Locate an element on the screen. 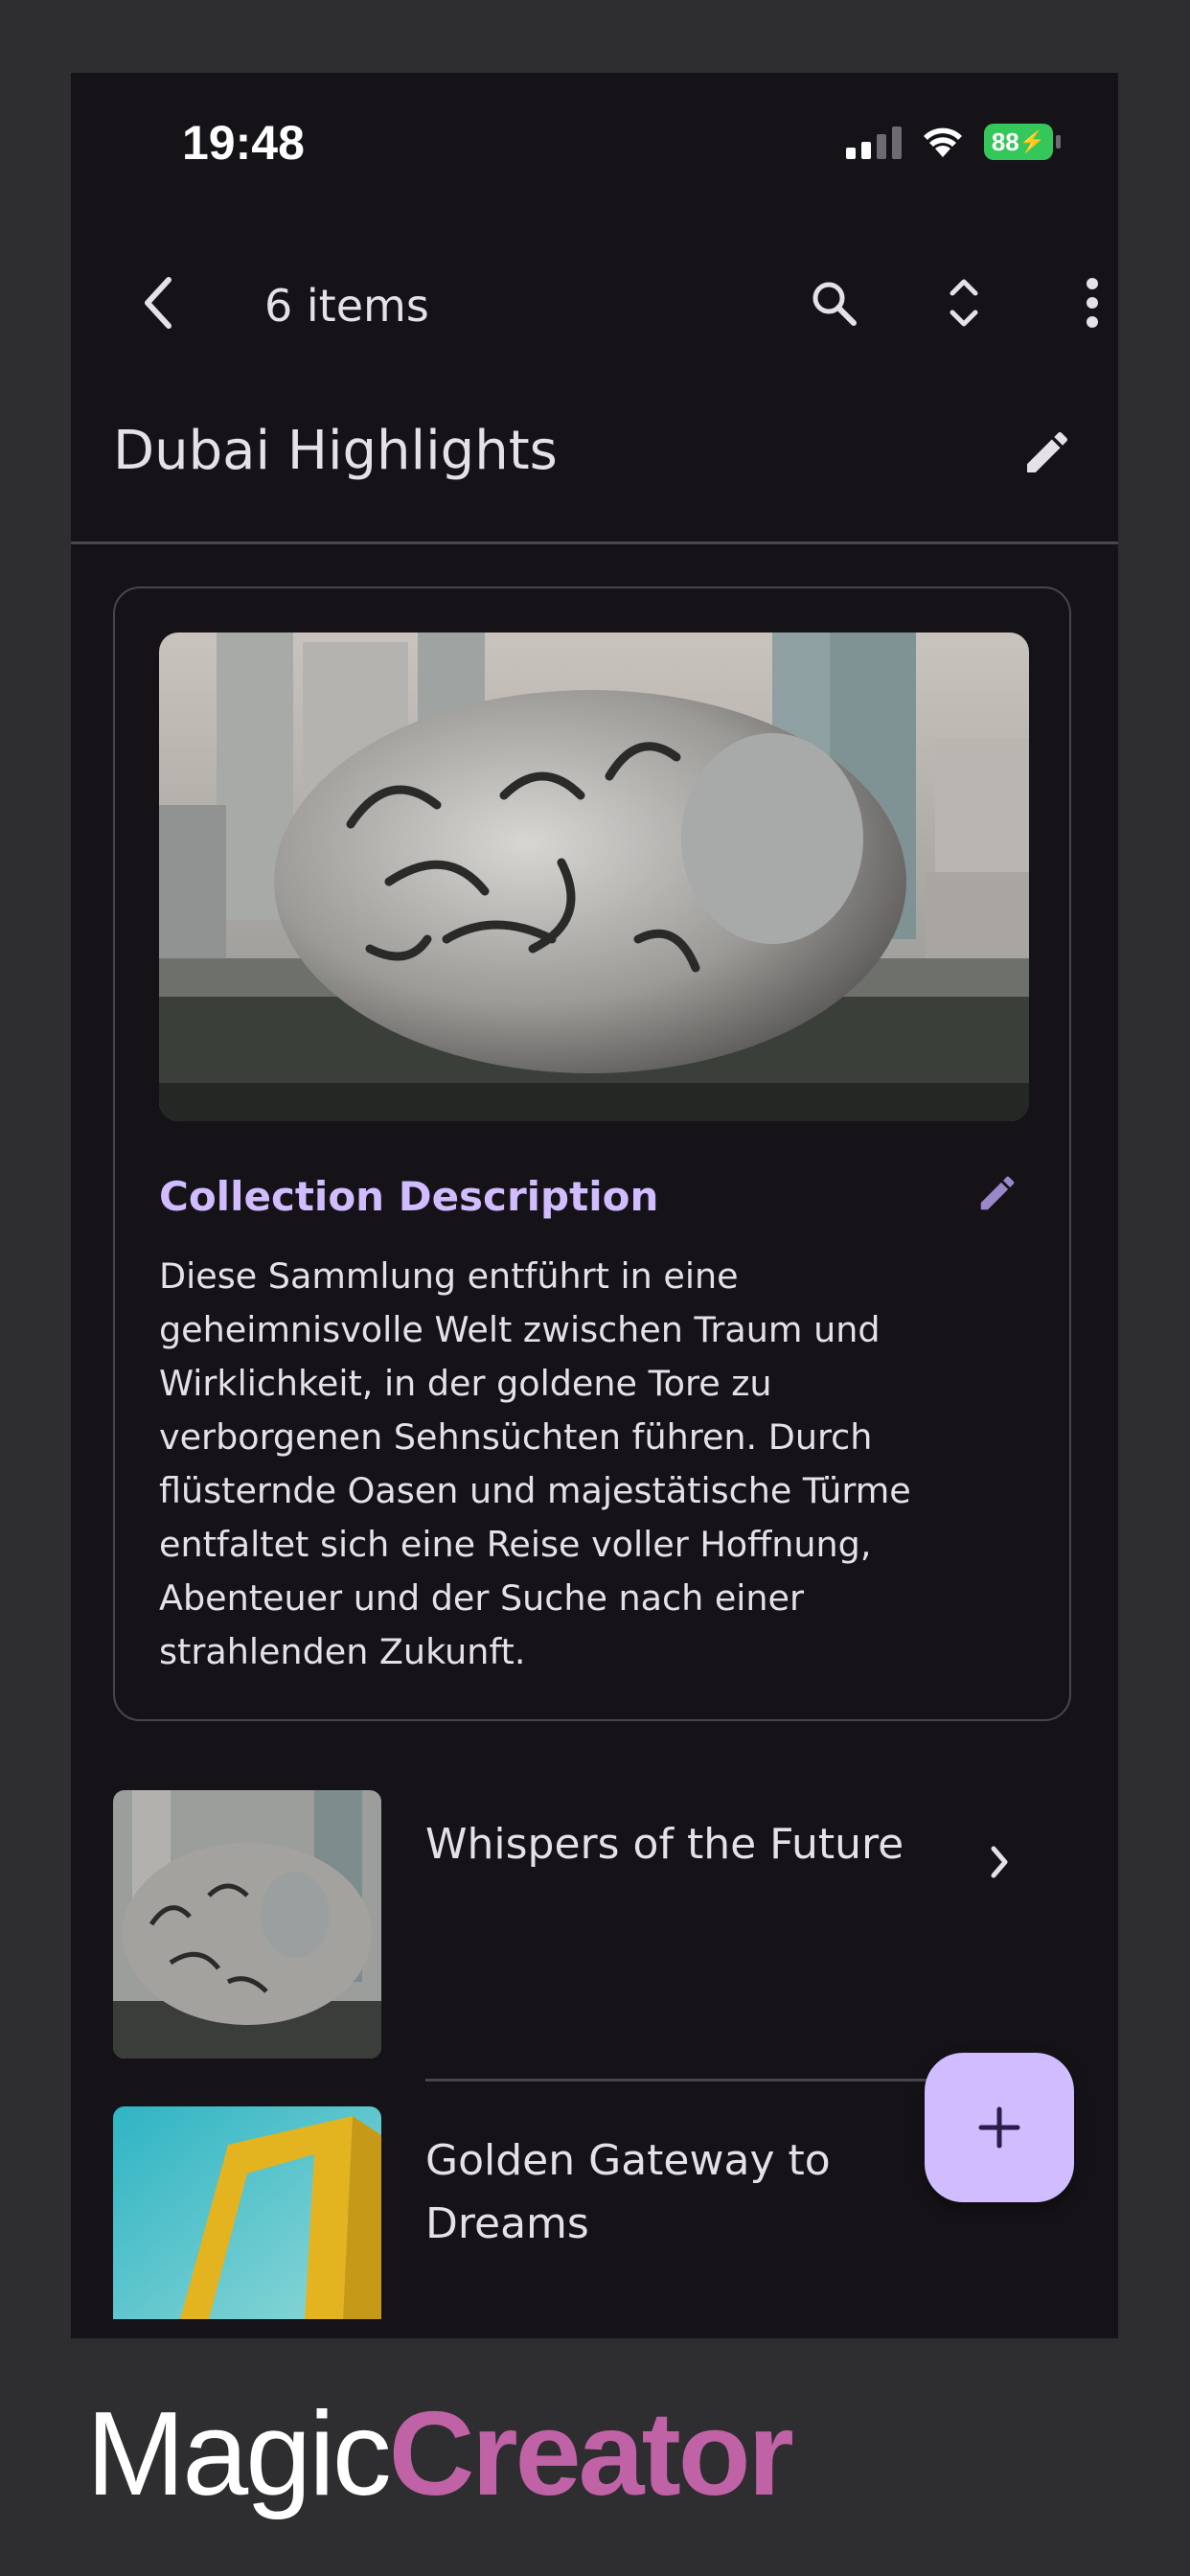 The image size is (1190, 2576). expand-collapse-button is located at coordinates (964, 302).